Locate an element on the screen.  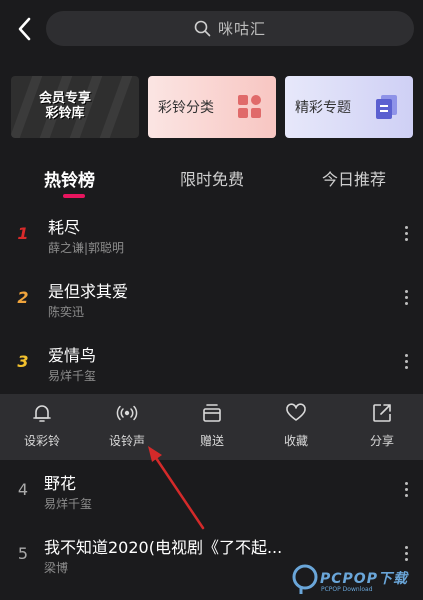
set-ringtone-button: 设铃声 is located at coordinates (127, 425).